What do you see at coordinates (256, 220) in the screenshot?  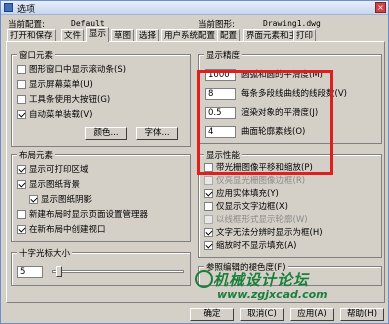 I see `checkbox-silhouette-wireframe: 以线框形式显示轮廓(W)` at bounding box center [256, 220].